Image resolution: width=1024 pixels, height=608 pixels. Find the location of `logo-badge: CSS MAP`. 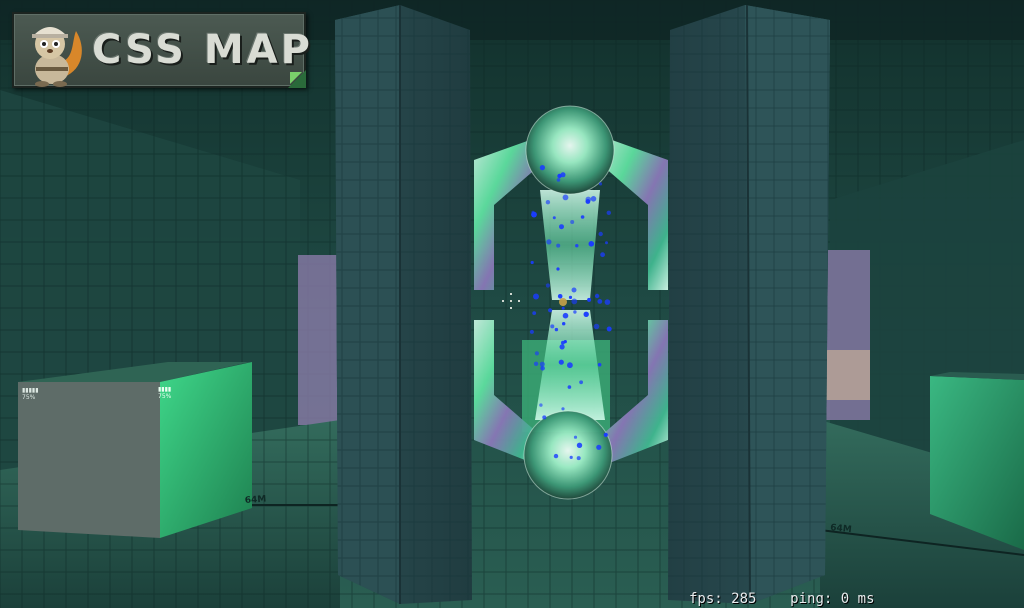

logo-badge: CSS MAP is located at coordinates (161, 50).